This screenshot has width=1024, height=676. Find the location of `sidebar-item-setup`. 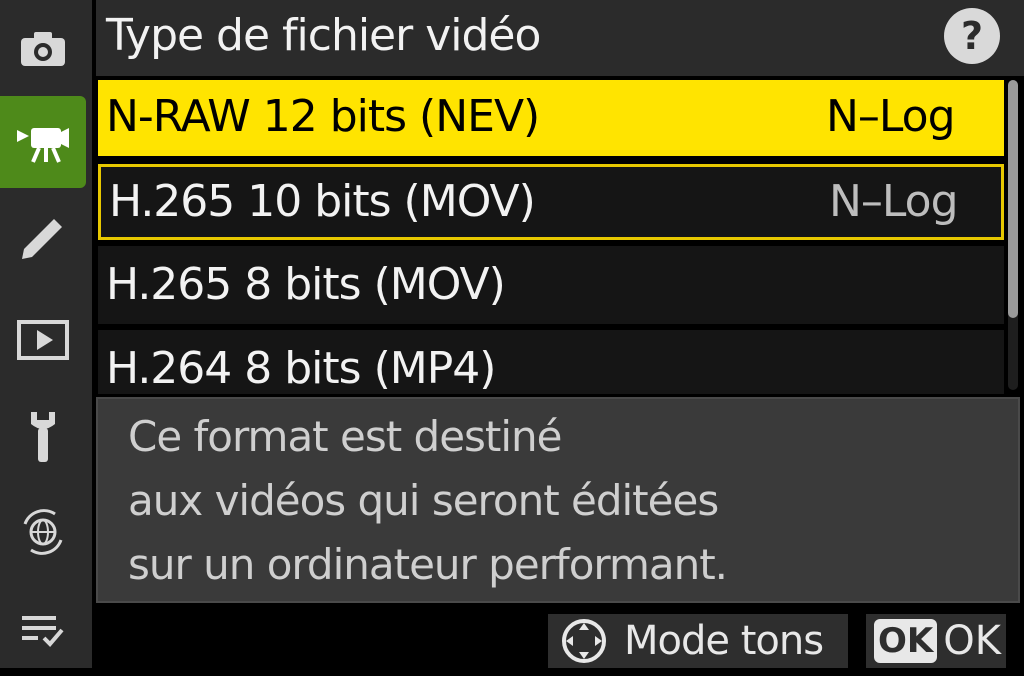

sidebar-item-setup is located at coordinates (43, 436).